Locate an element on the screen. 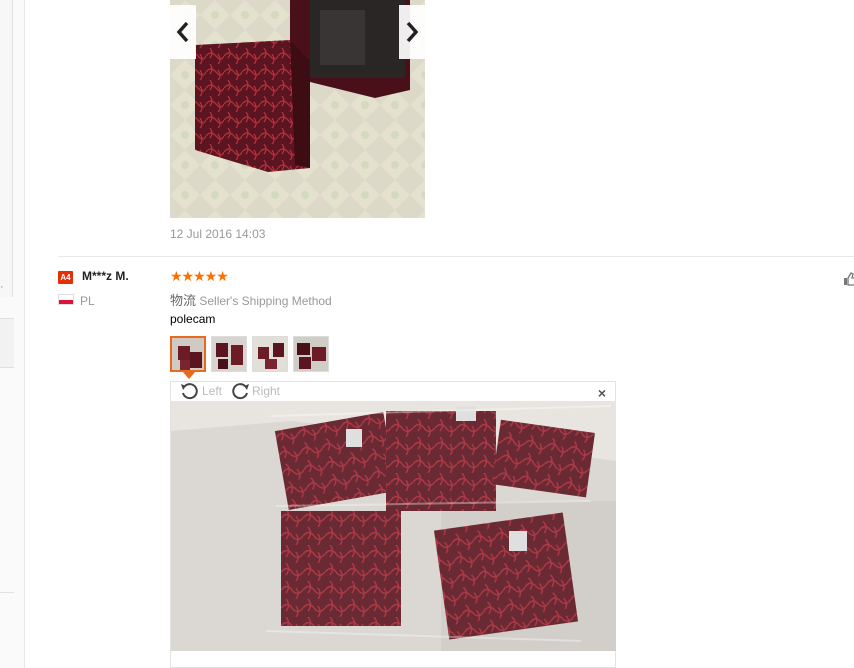 This screenshot has width=854, height=668. review-thumbnails is located at coordinates (249, 354).